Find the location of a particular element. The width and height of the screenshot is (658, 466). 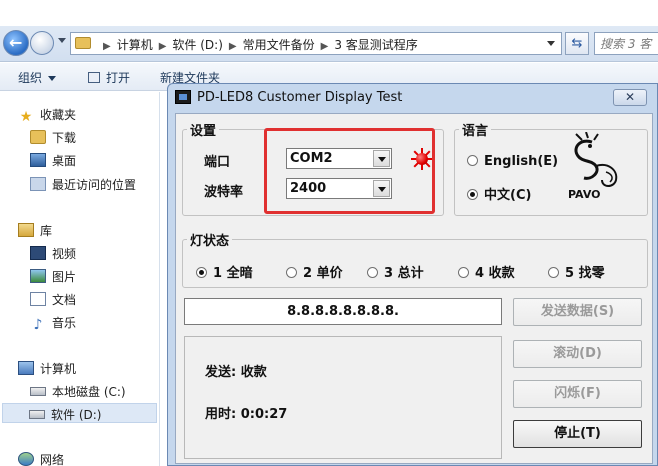

nav-label: 桌面 is located at coordinates (64, 161).